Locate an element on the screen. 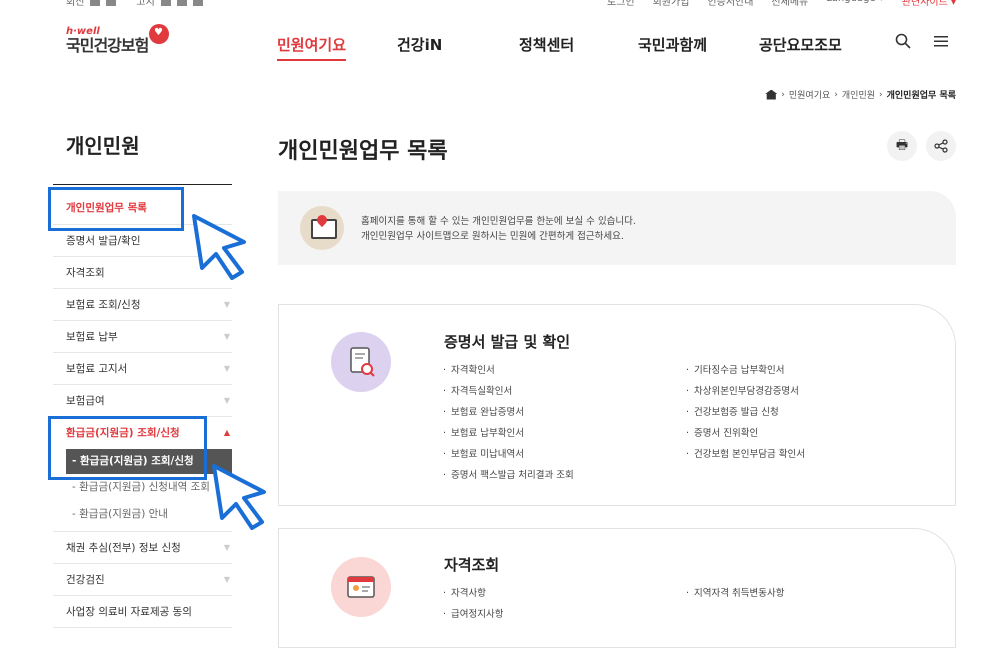 This screenshot has height=648, width=1000. card-title: 증명서 발급 및 확인 is located at coordinates (507, 342).